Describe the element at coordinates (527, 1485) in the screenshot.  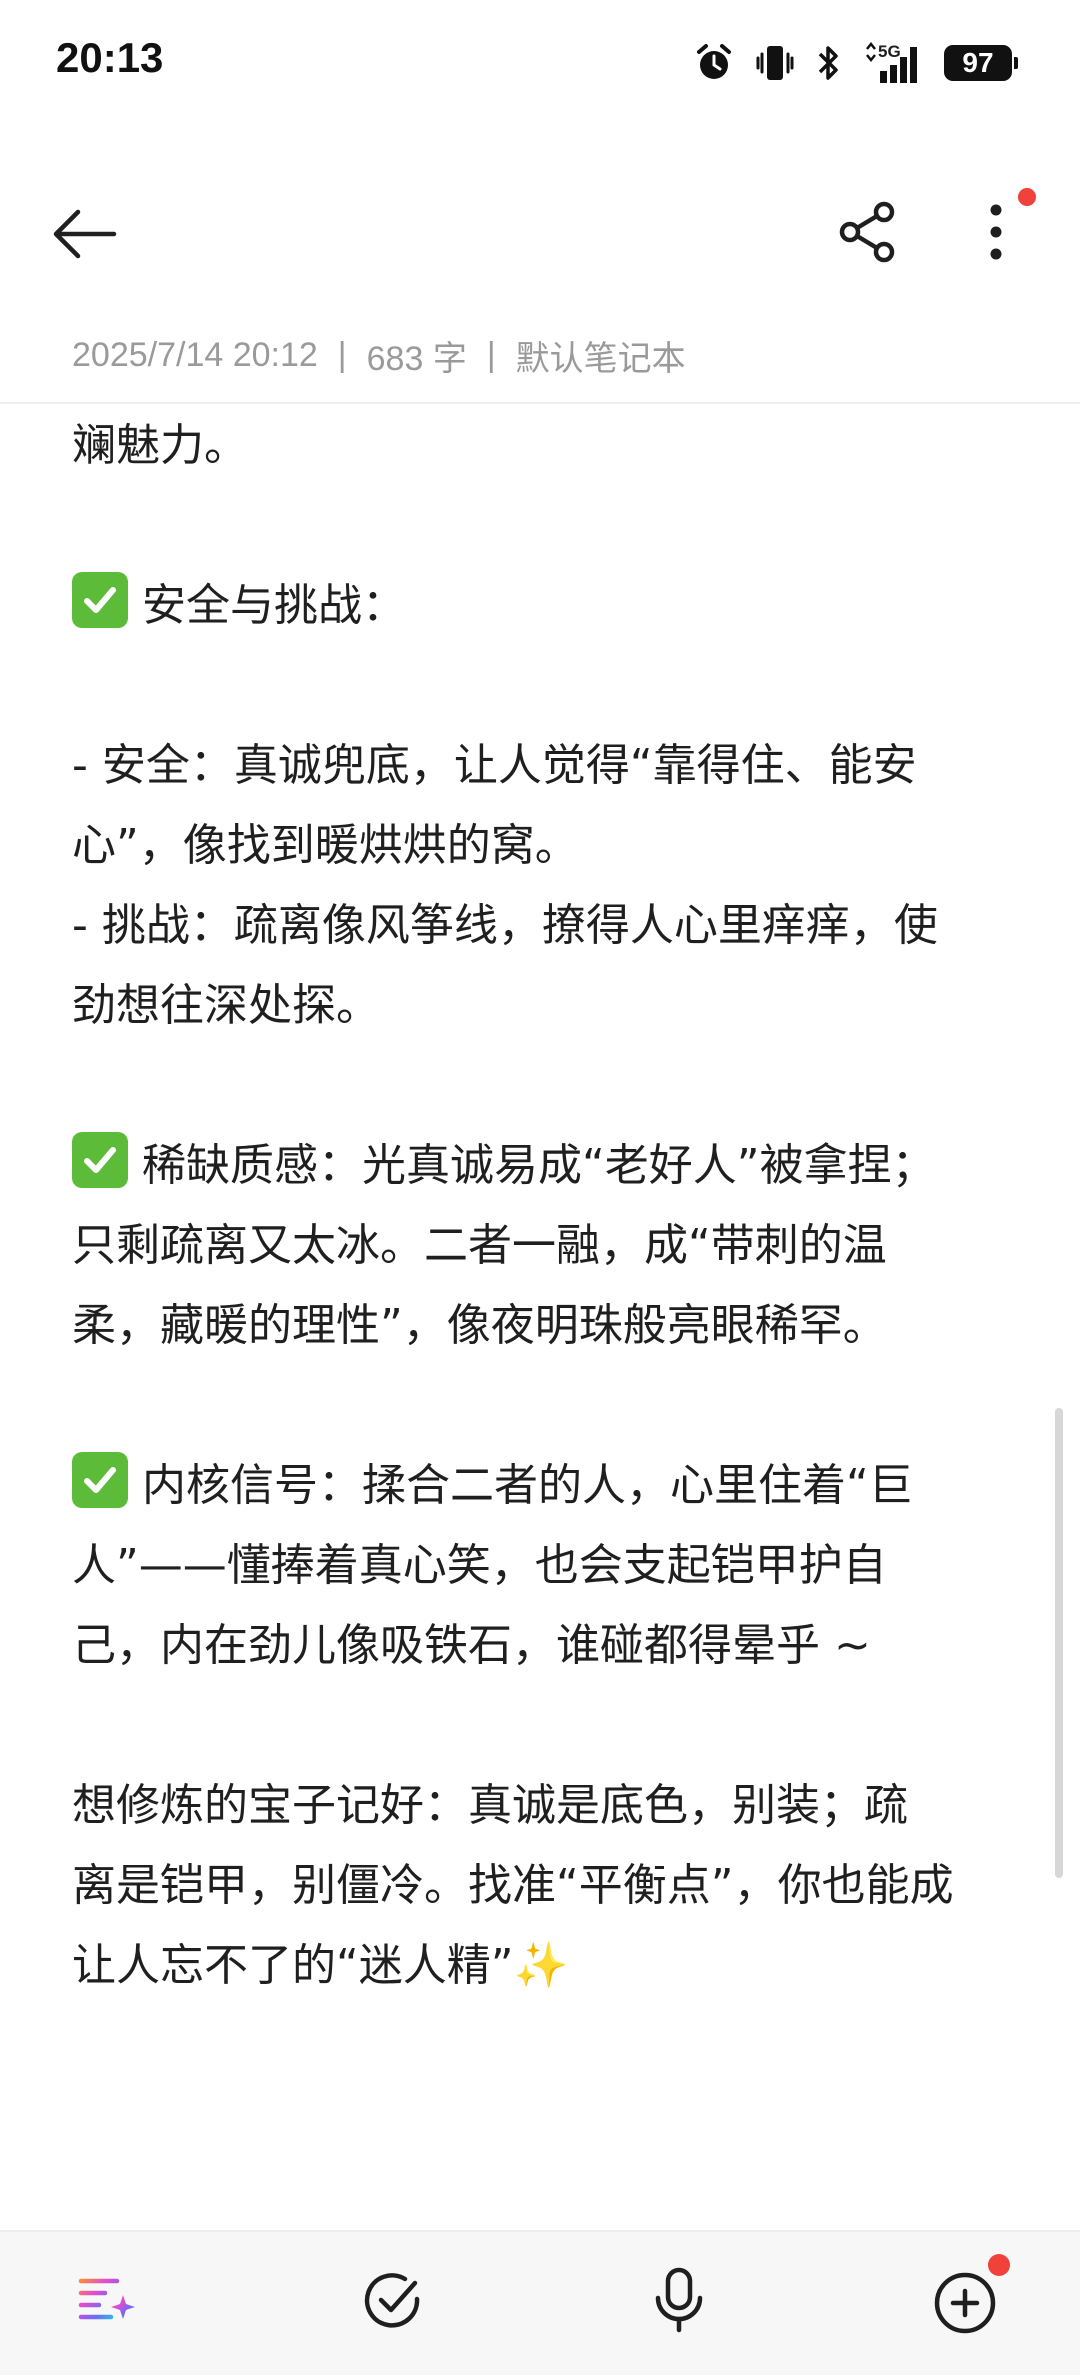
I see `note-heading: 内核信号：揉合二者的人，心里住着“巨` at that location.